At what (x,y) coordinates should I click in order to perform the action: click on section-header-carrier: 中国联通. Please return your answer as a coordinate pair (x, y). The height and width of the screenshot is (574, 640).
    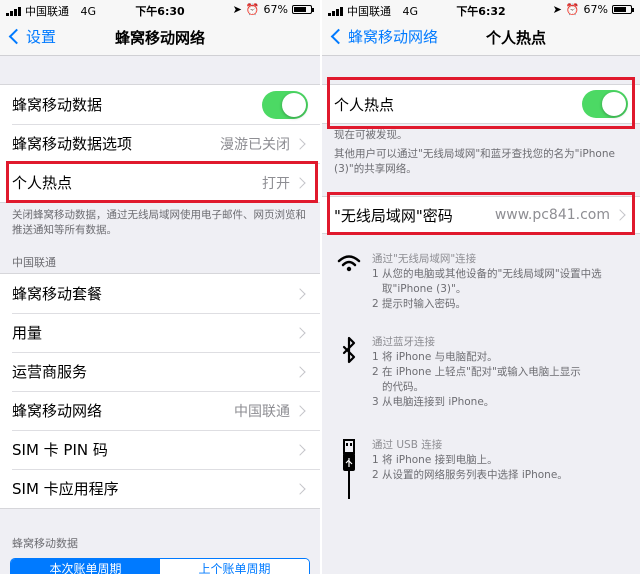
    Looking at the image, I should click on (34, 262).